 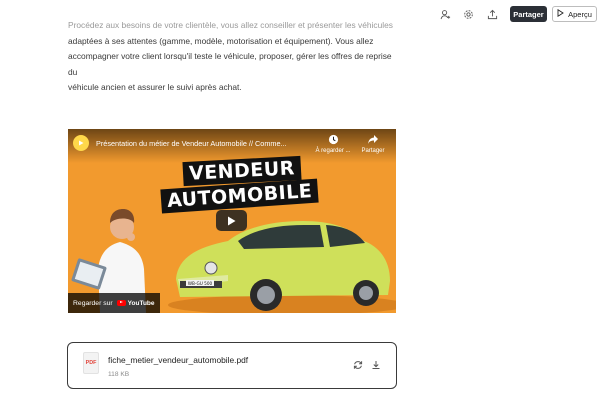 What do you see at coordinates (580, 14) in the screenshot?
I see `preview-label: Aperçu` at bounding box center [580, 14].